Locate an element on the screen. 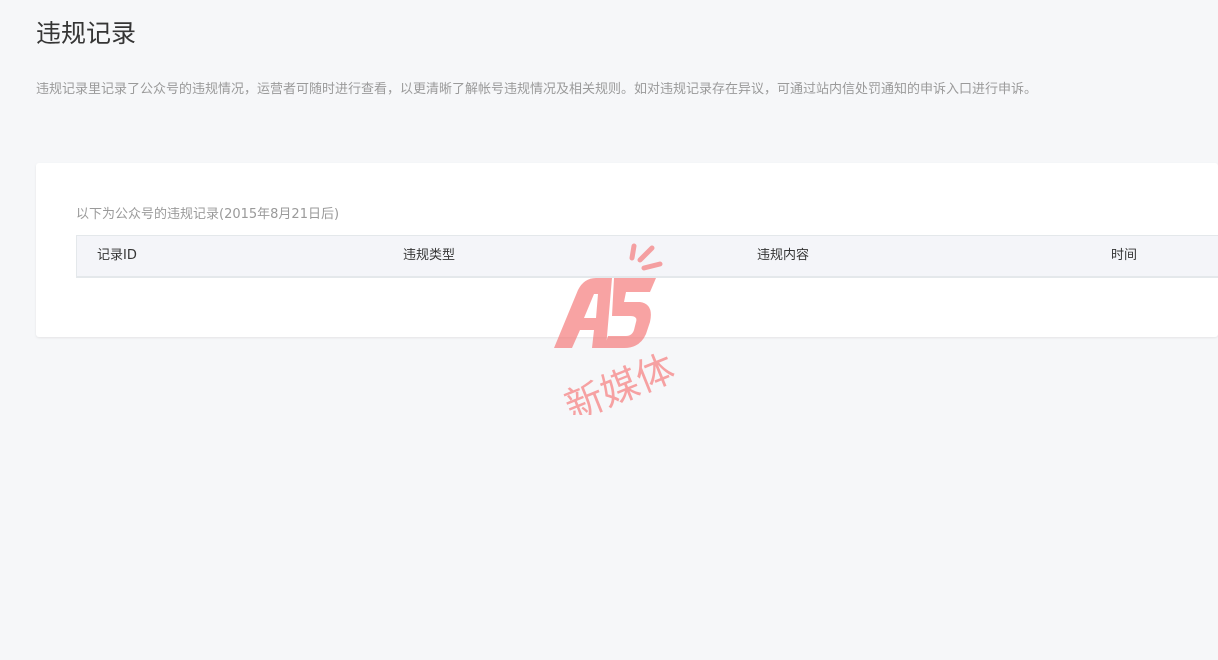 Image resolution: width=1218 pixels, height=660 pixels. page-title: 违规记录 is located at coordinates (86, 33).